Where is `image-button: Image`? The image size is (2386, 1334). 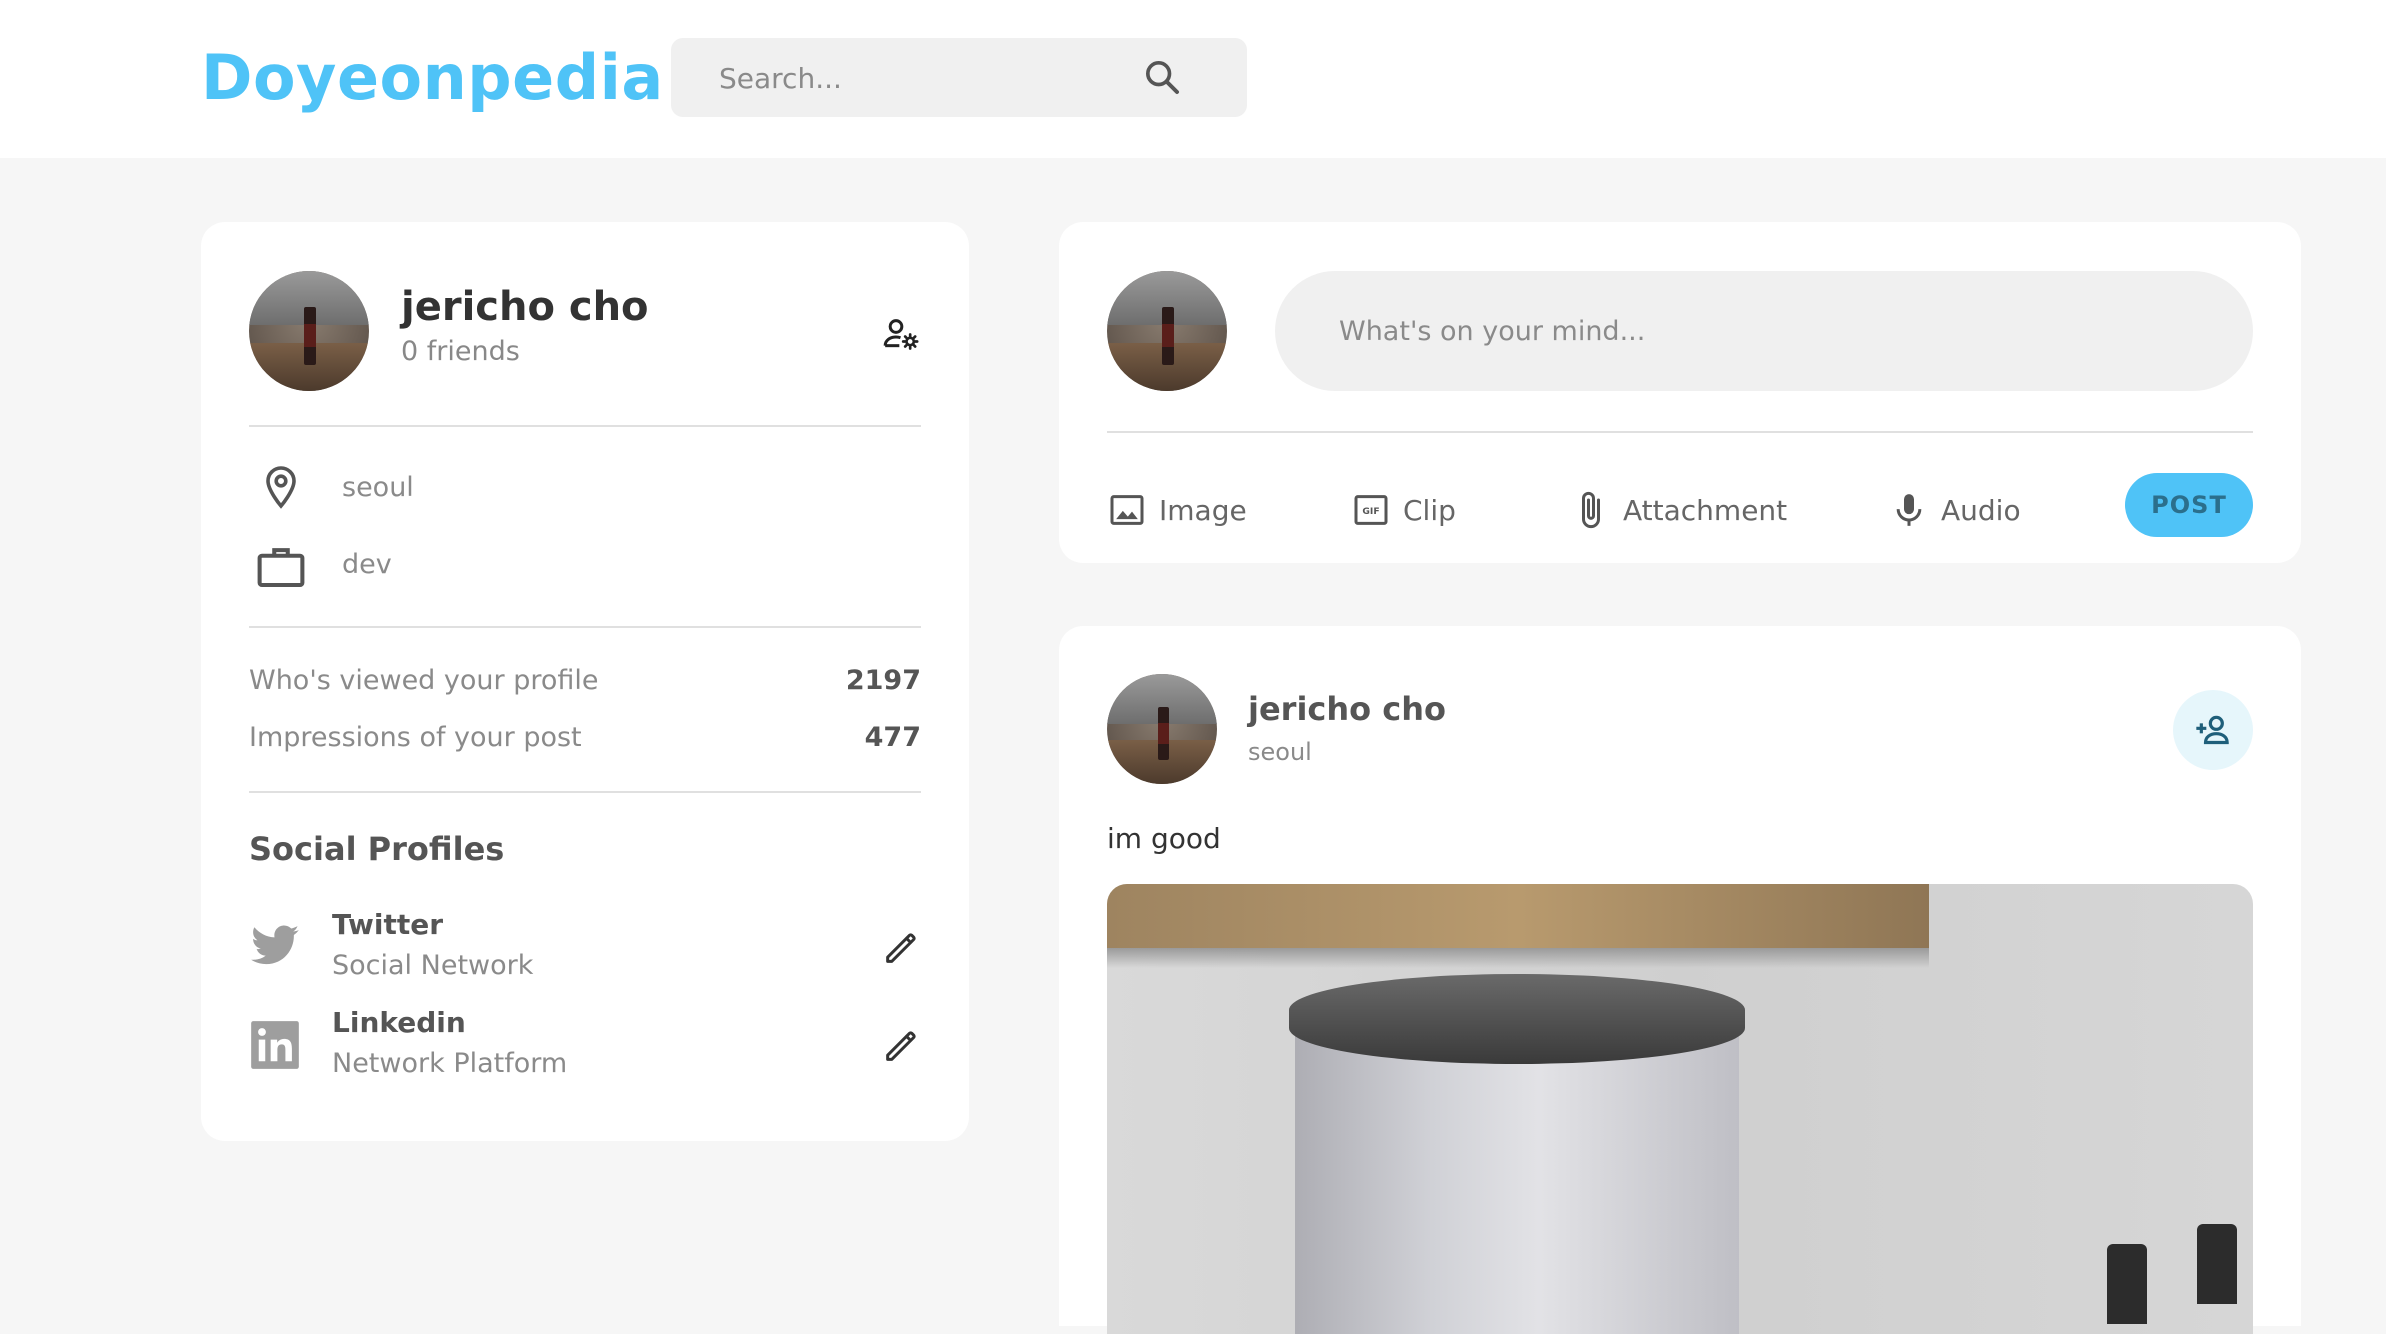
image-button: Image is located at coordinates (1177, 510).